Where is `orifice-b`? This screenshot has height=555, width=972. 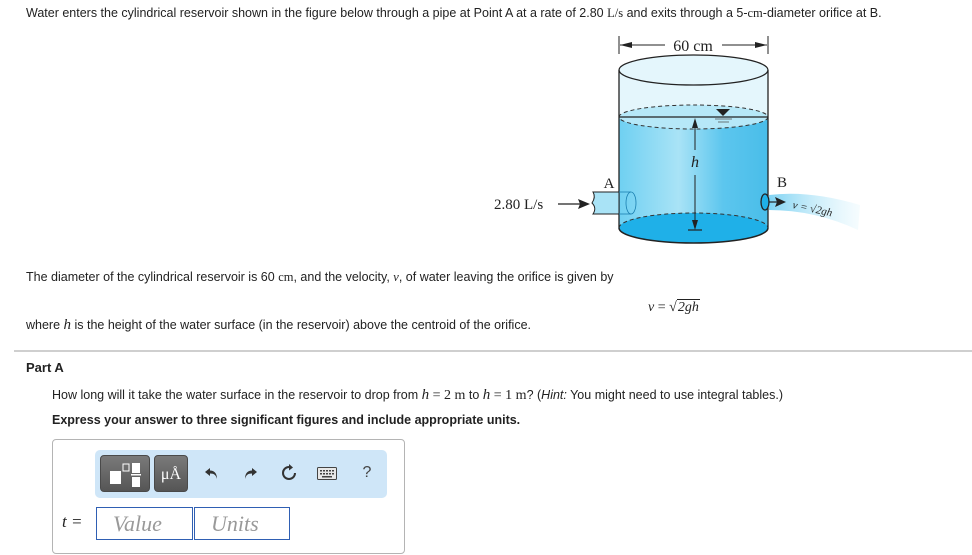
orifice-b is located at coordinates (765, 202).